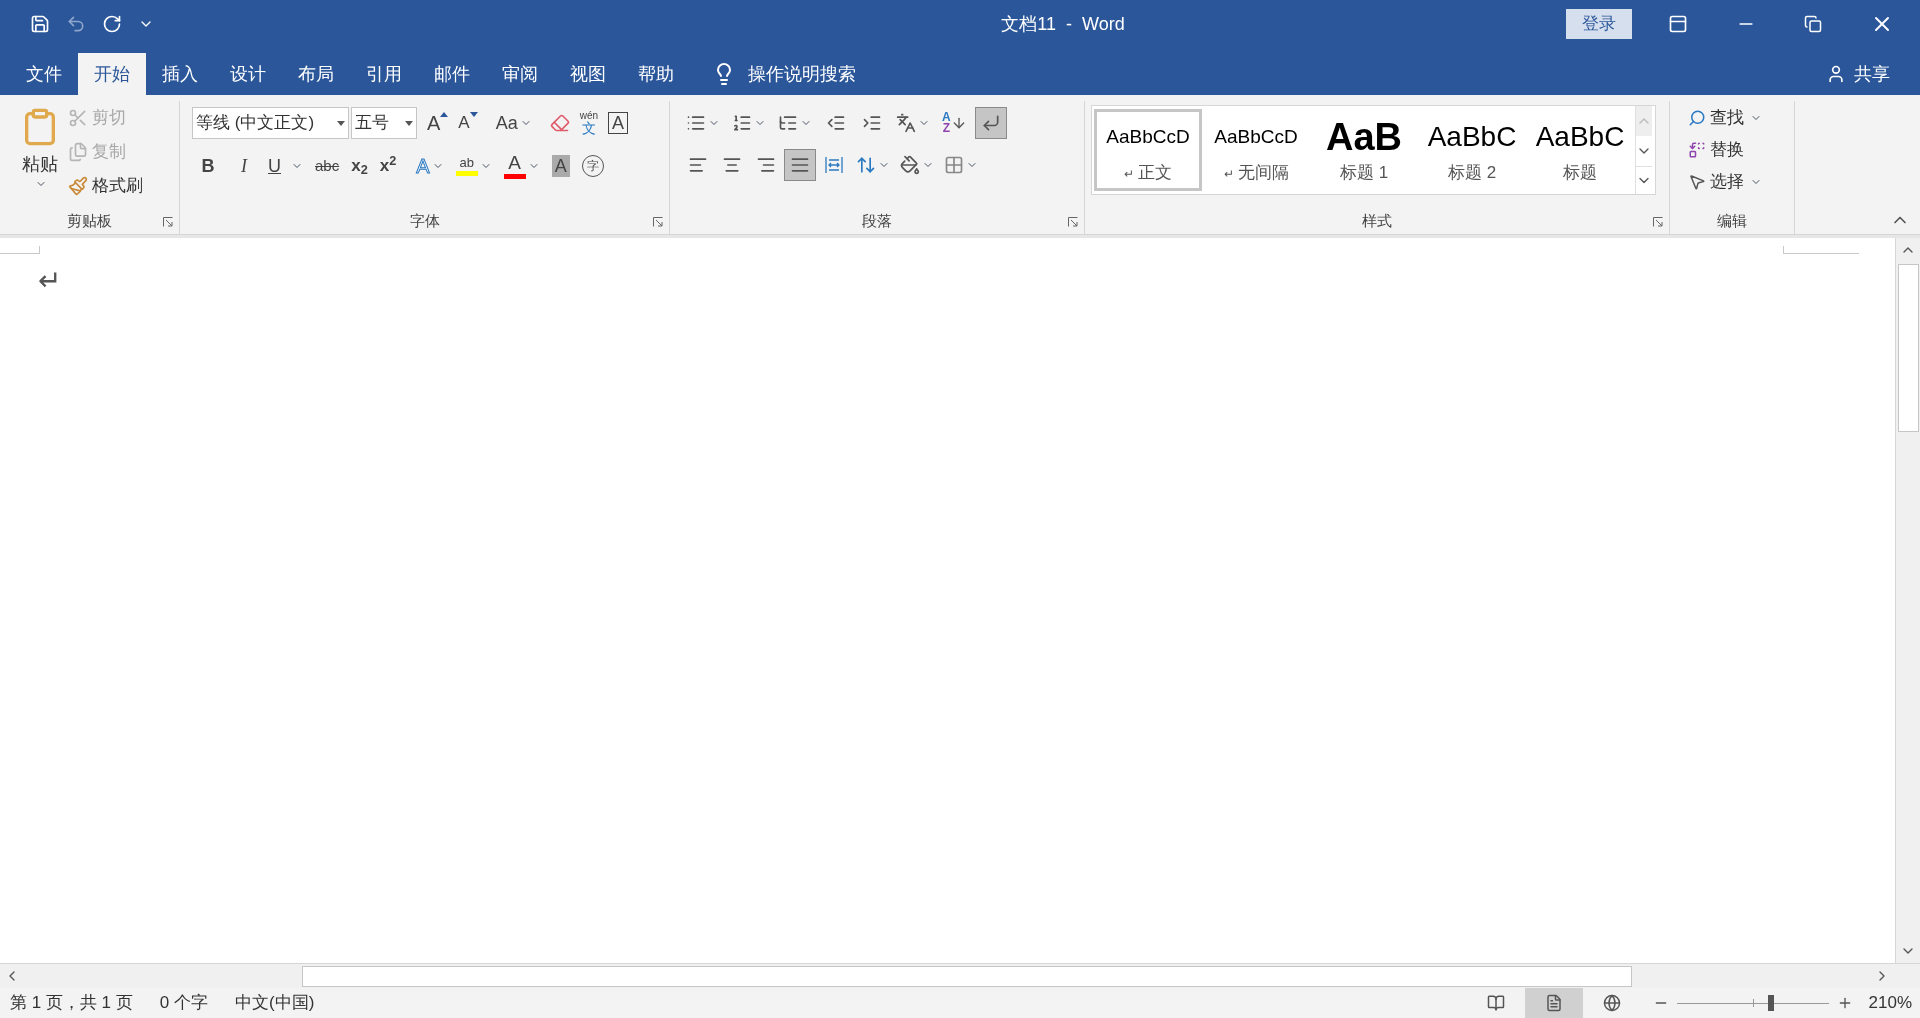 This screenshot has width=1920, height=1018. Describe the element at coordinates (105, 186) in the screenshot. I see `painter-button: 格式刷` at that location.